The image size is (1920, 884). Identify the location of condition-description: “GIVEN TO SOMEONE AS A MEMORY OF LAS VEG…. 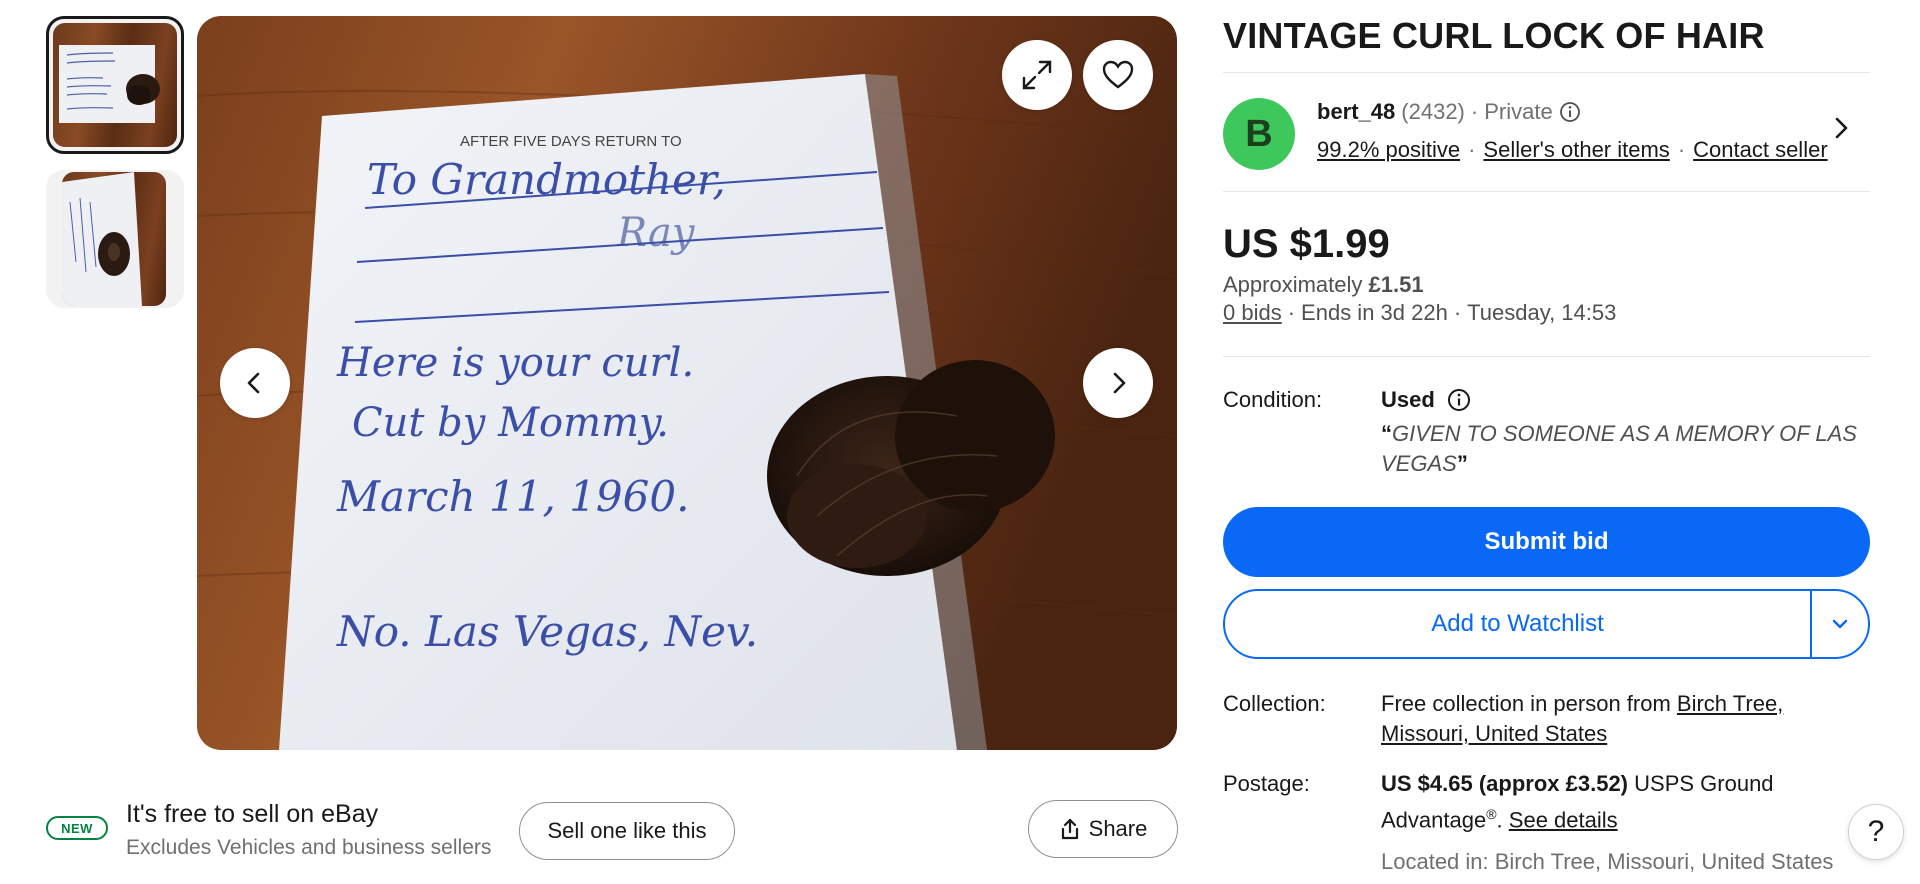
(1625, 449).